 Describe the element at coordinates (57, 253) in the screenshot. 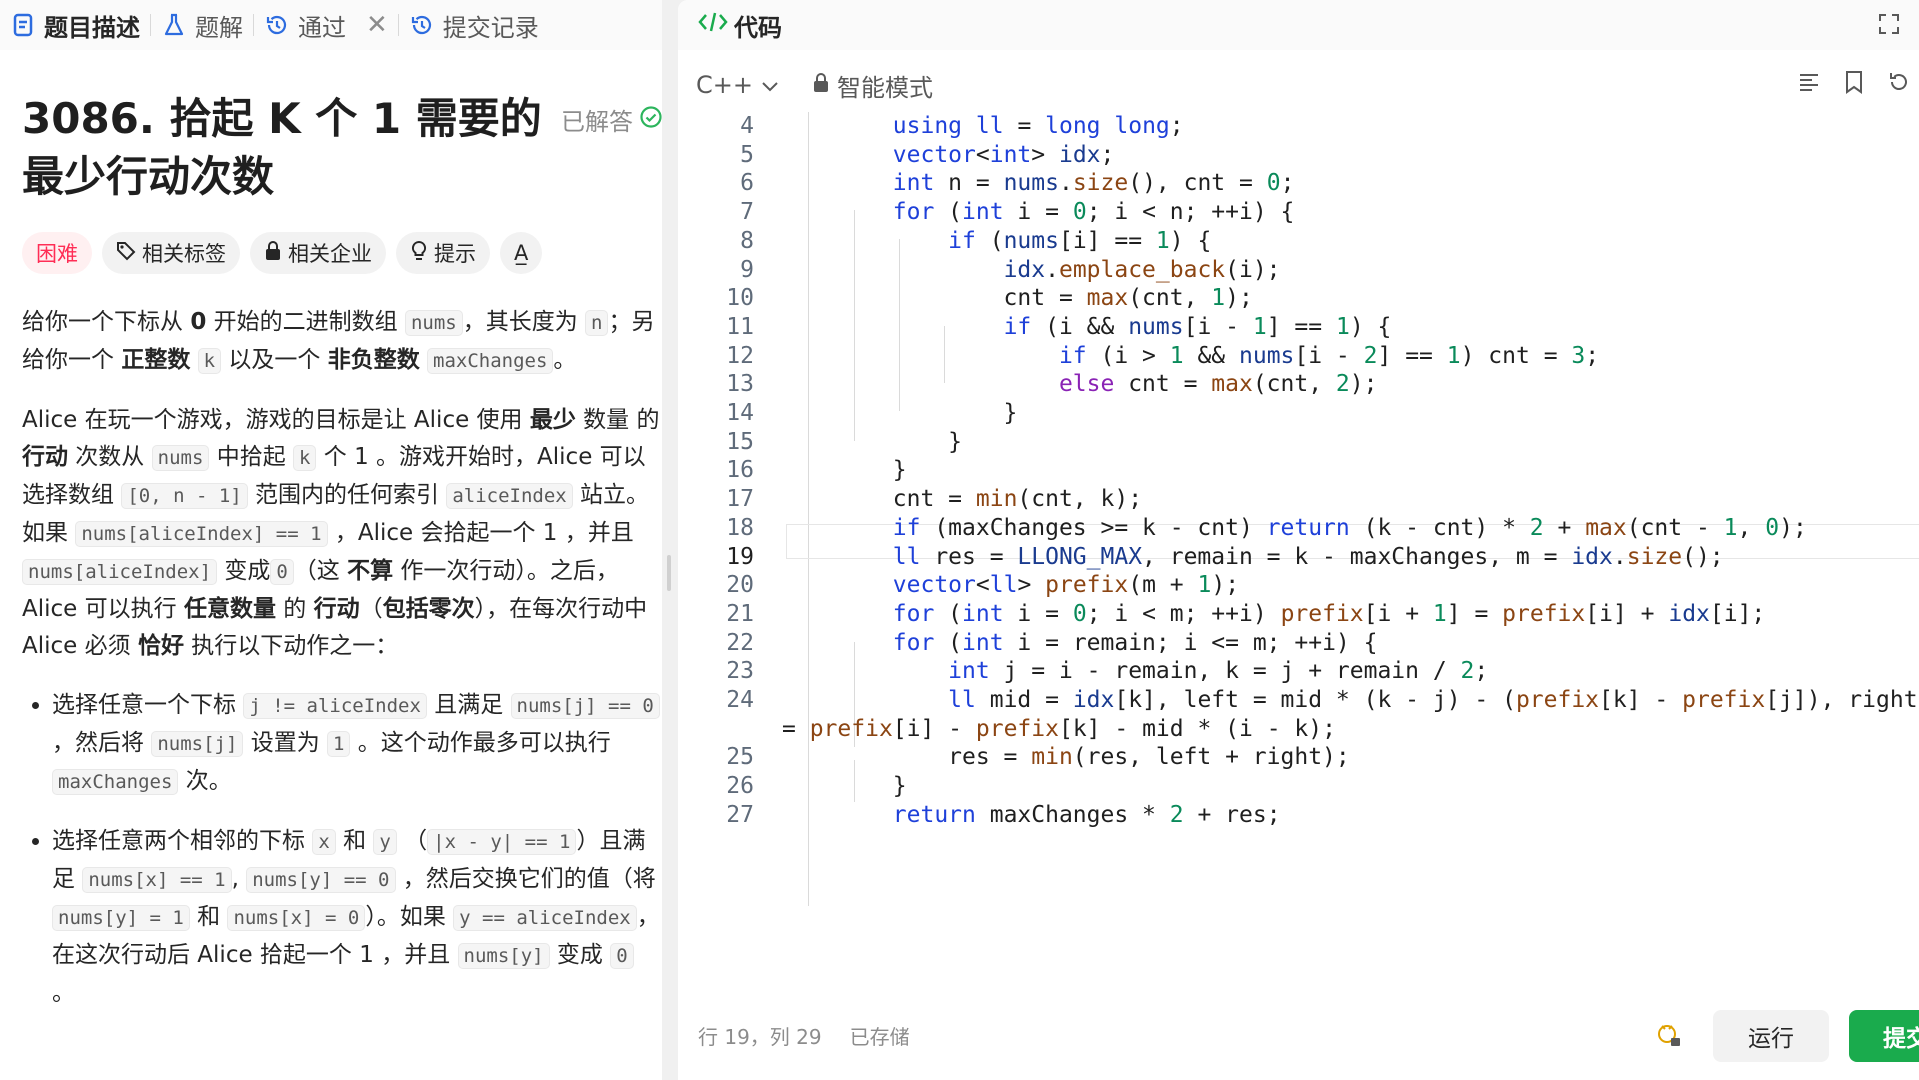

I see `difficulty-badge: 困难` at that location.